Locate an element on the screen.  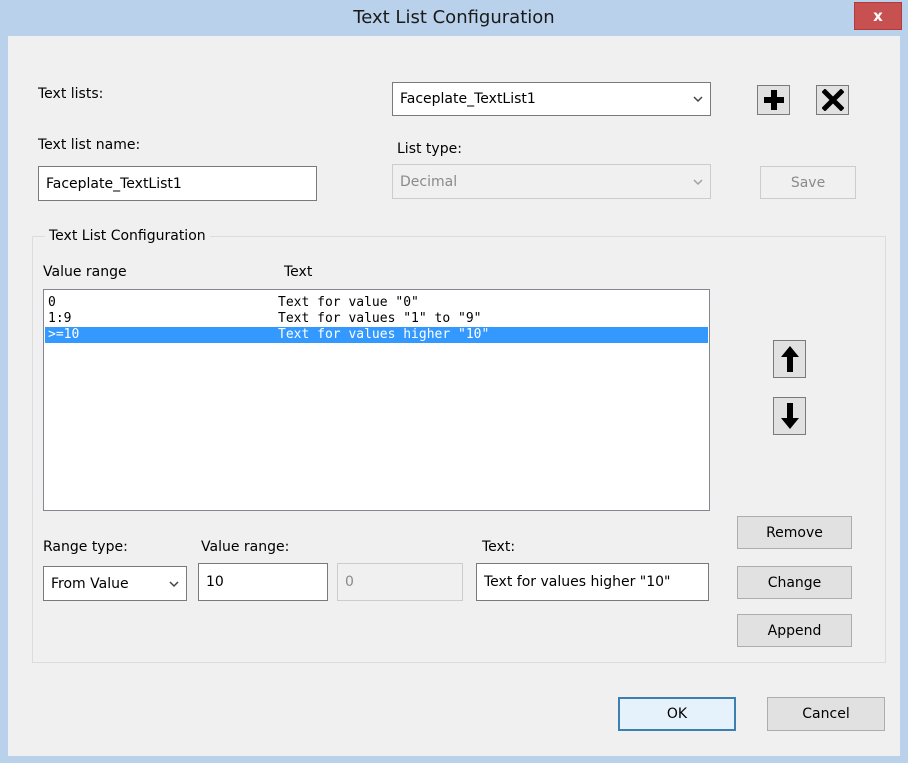
range-type-label: Range type: is located at coordinates (85, 547).